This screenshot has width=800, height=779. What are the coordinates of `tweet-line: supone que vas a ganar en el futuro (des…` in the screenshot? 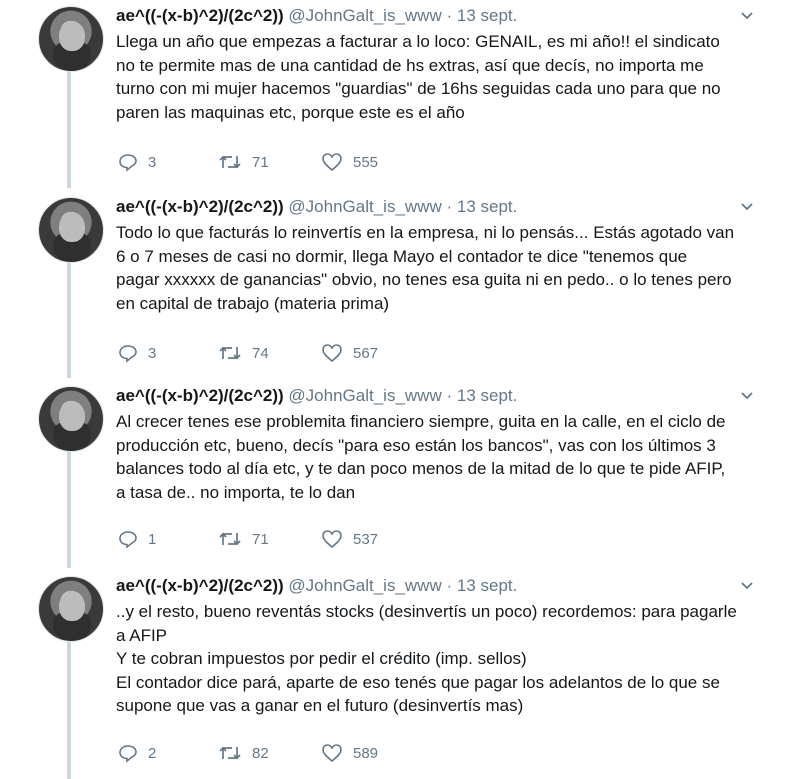 It's located at (320, 705).